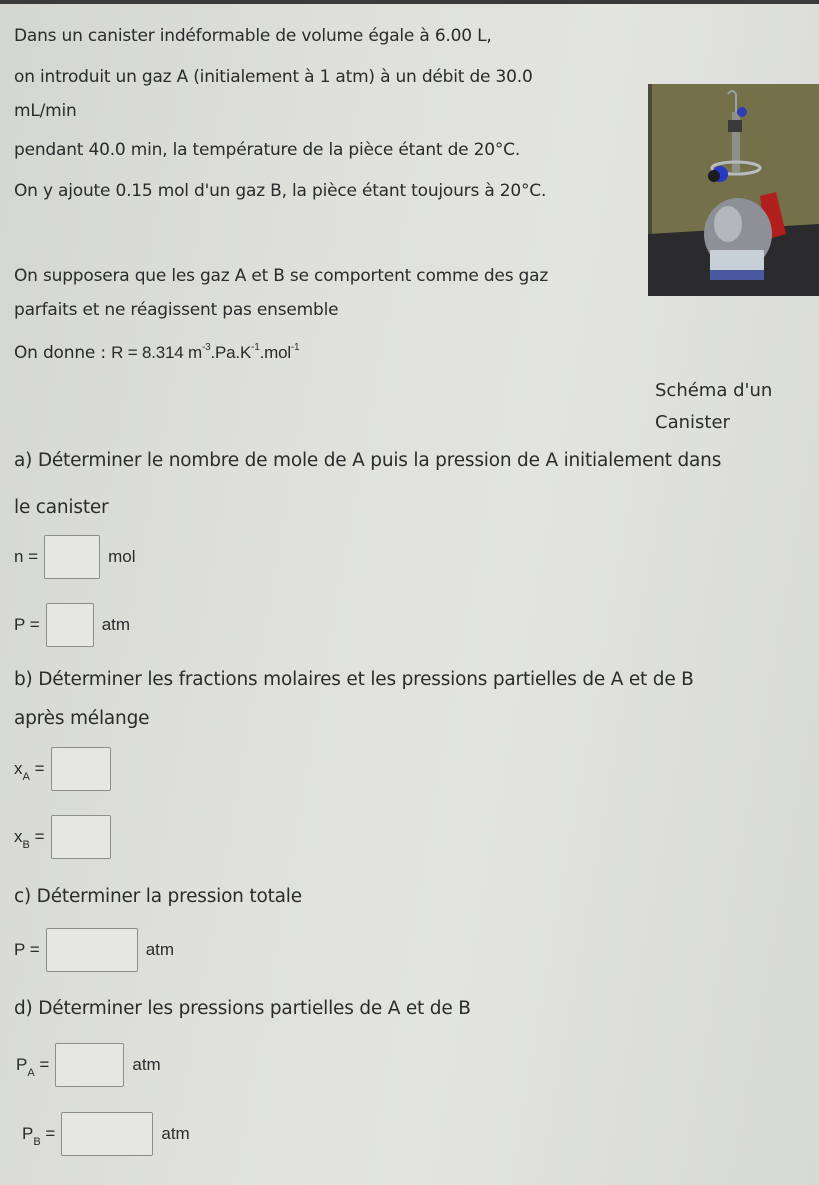 The image size is (819, 1185). I want to click on statement-line-3: mL/min, so click(45, 111).